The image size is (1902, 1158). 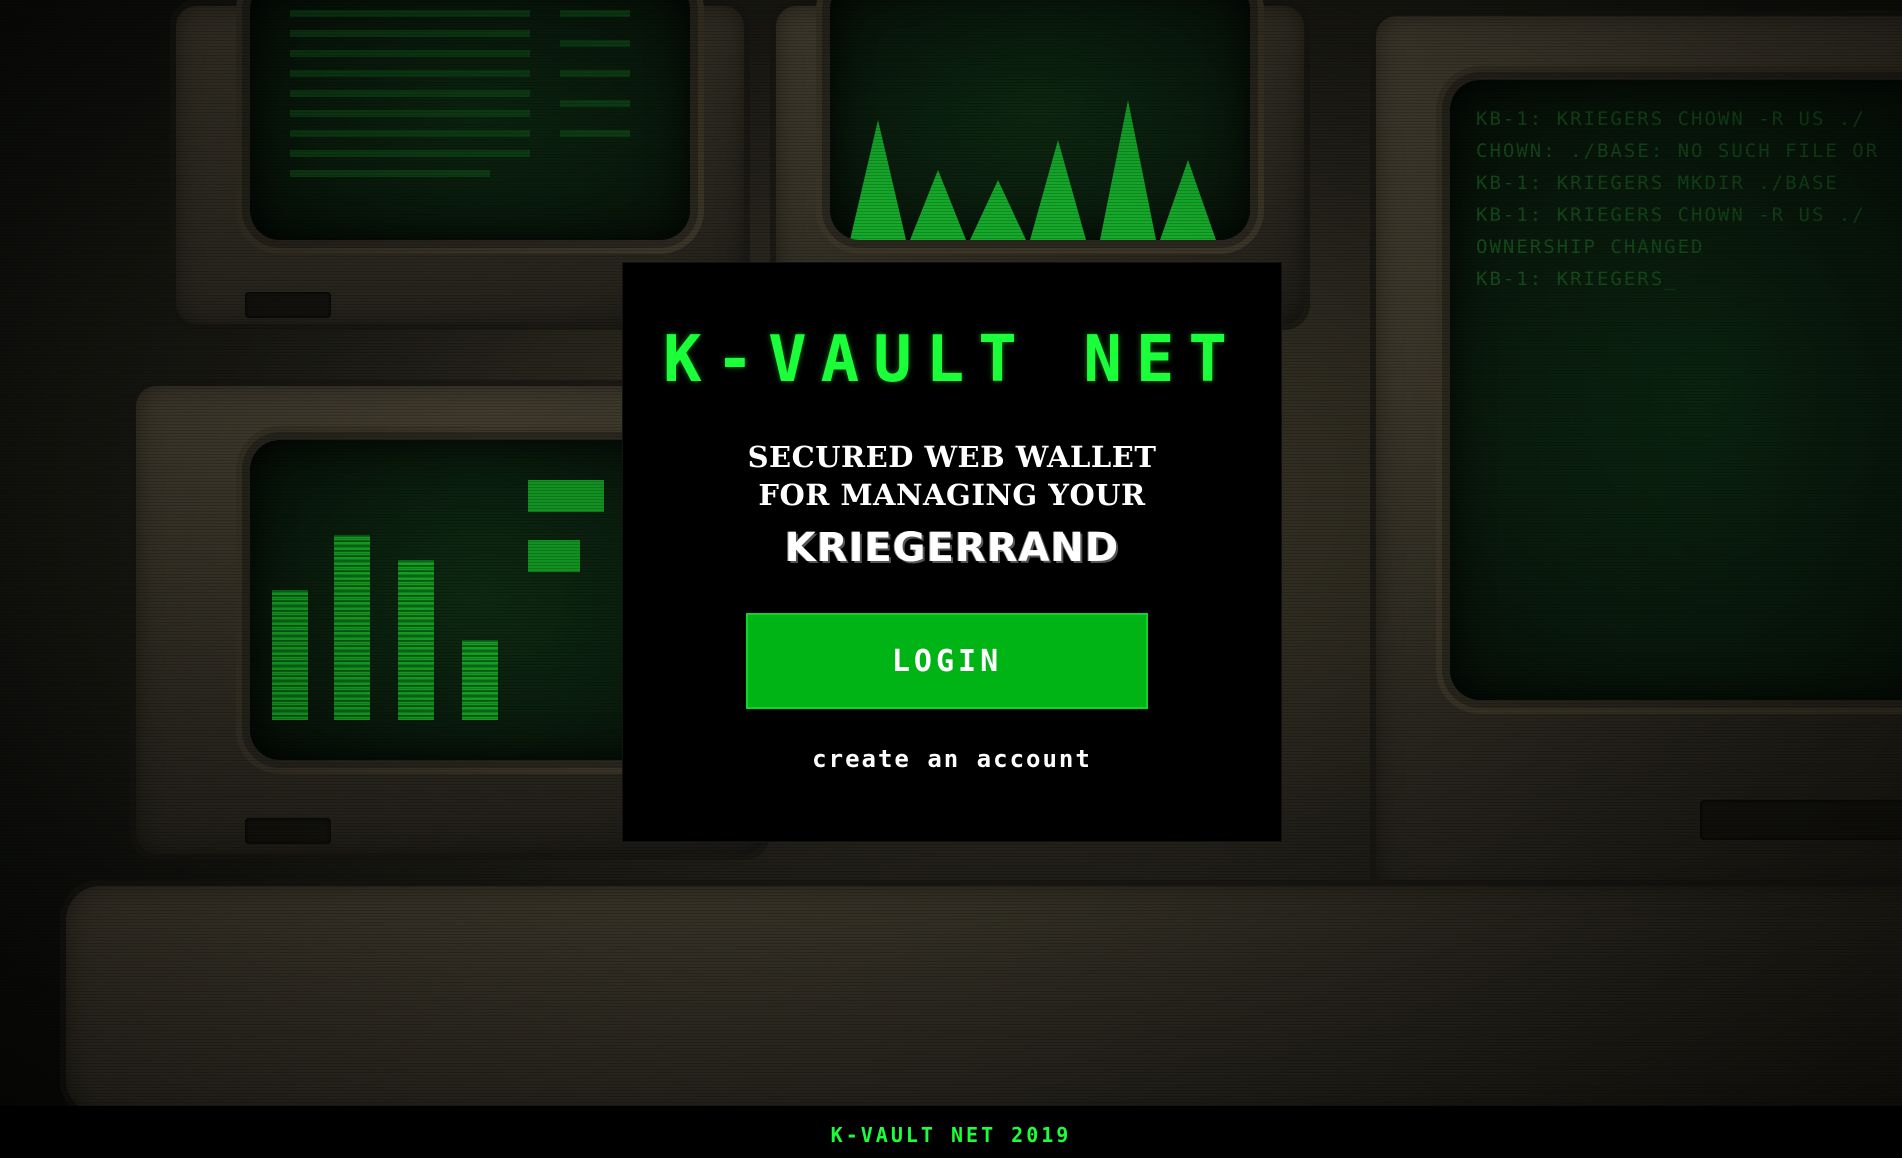 What do you see at coordinates (951, 1135) in the screenshot?
I see `footer-copyright: K-VAULT NET 2019` at bounding box center [951, 1135].